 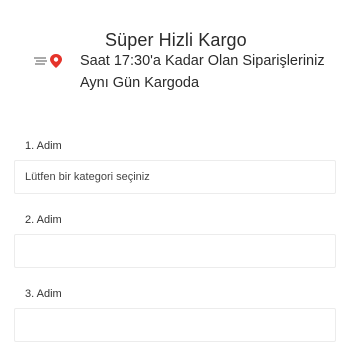 I want to click on step-1-category-select: Lütfen bir kategori seçiniz, so click(x=175, y=177).